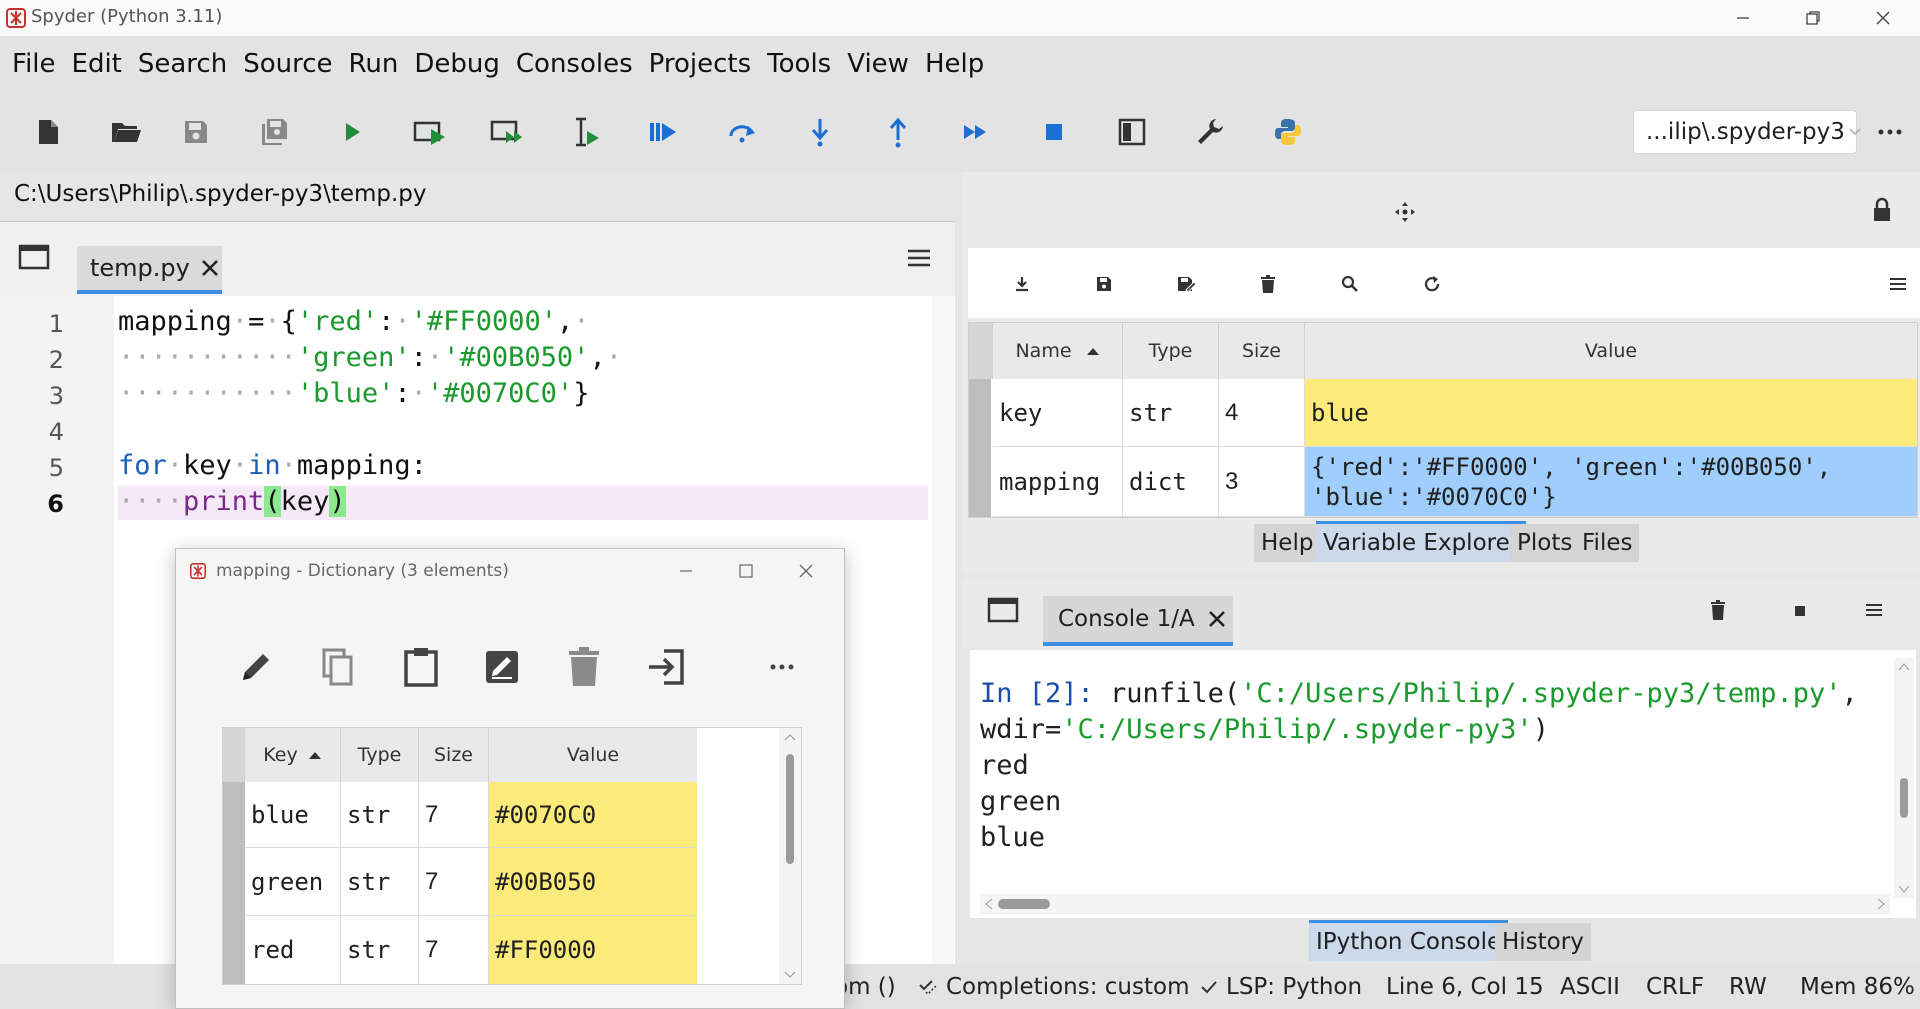  What do you see at coordinates (1855, 132) in the screenshot?
I see `working-directory-dropdown` at bounding box center [1855, 132].